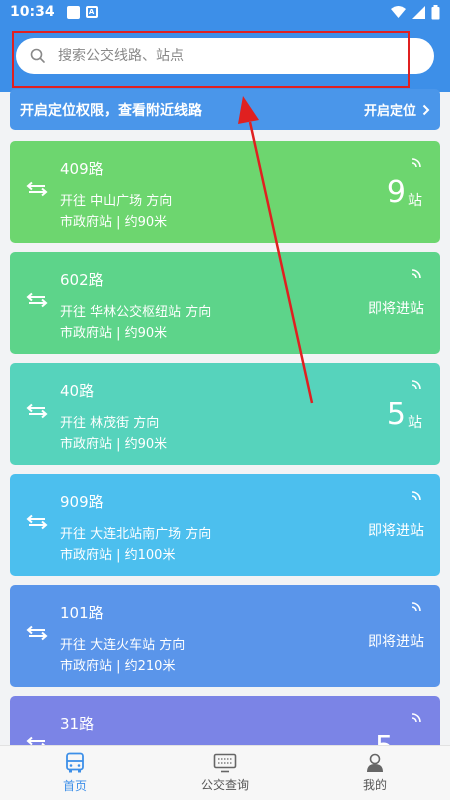  What do you see at coordinates (82, 169) in the screenshot?
I see `route-name: 409路` at bounding box center [82, 169].